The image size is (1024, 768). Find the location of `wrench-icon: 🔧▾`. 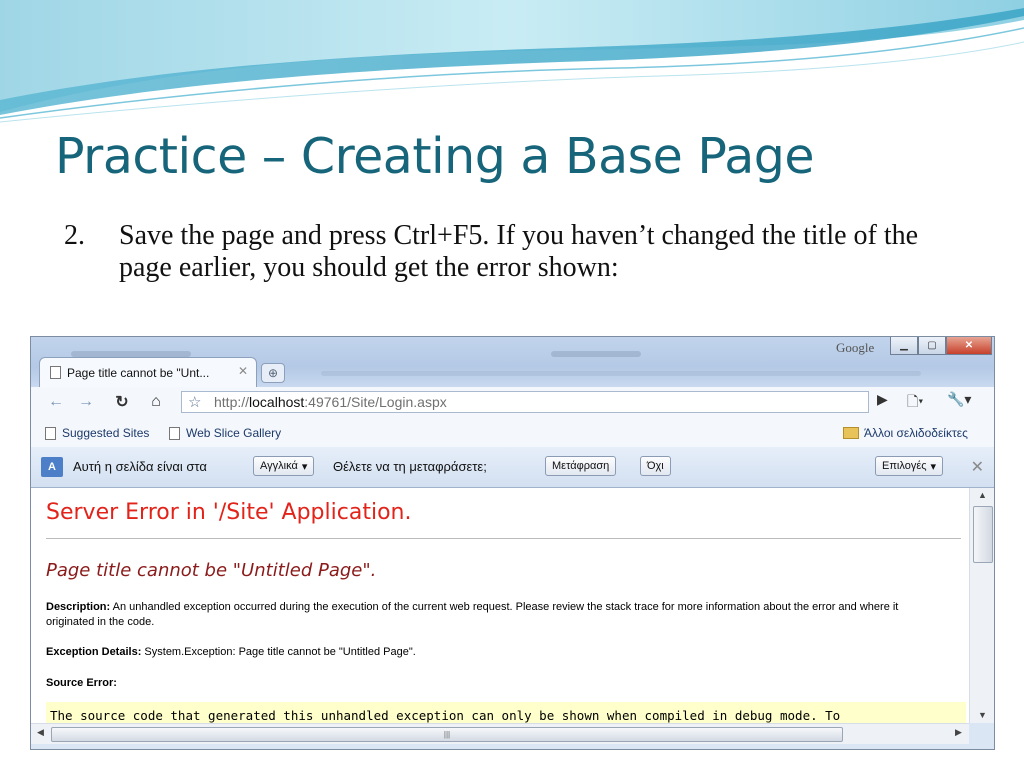

wrench-icon: 🔧▾ is located at coordinates (959, 399).